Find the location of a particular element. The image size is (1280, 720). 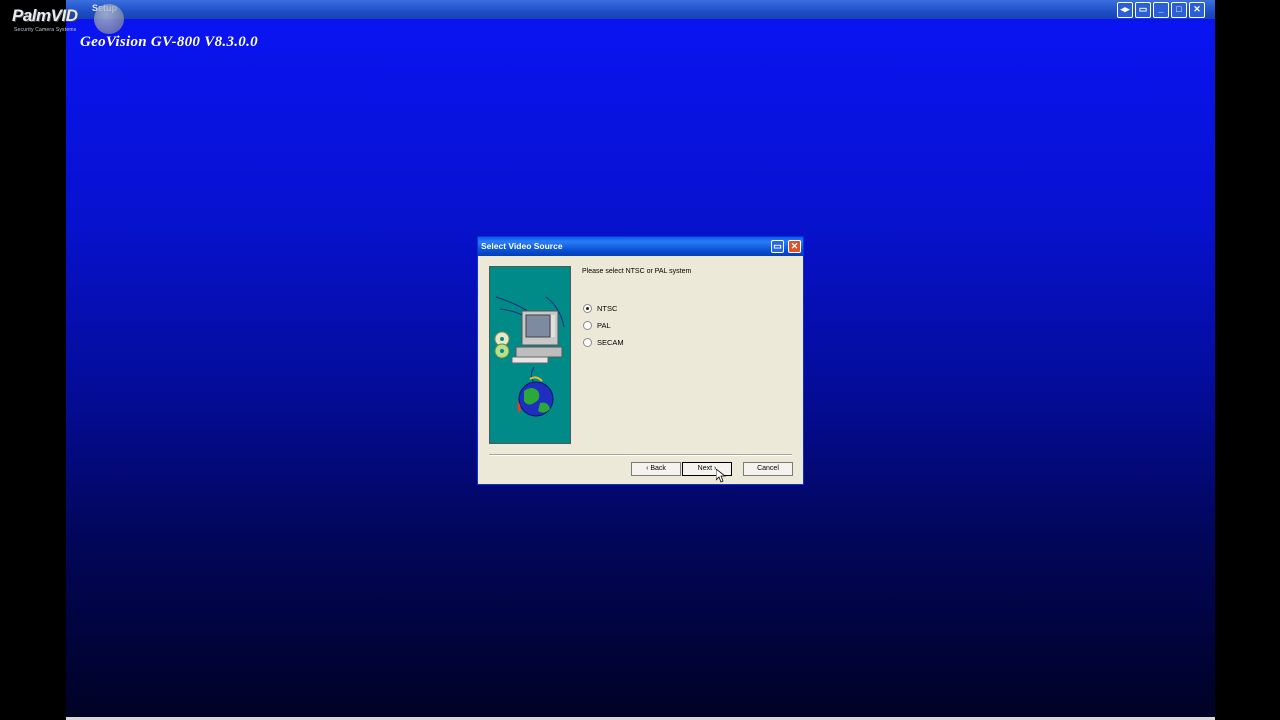

radio-secam: SECAM is located at coordinates (603, 342).